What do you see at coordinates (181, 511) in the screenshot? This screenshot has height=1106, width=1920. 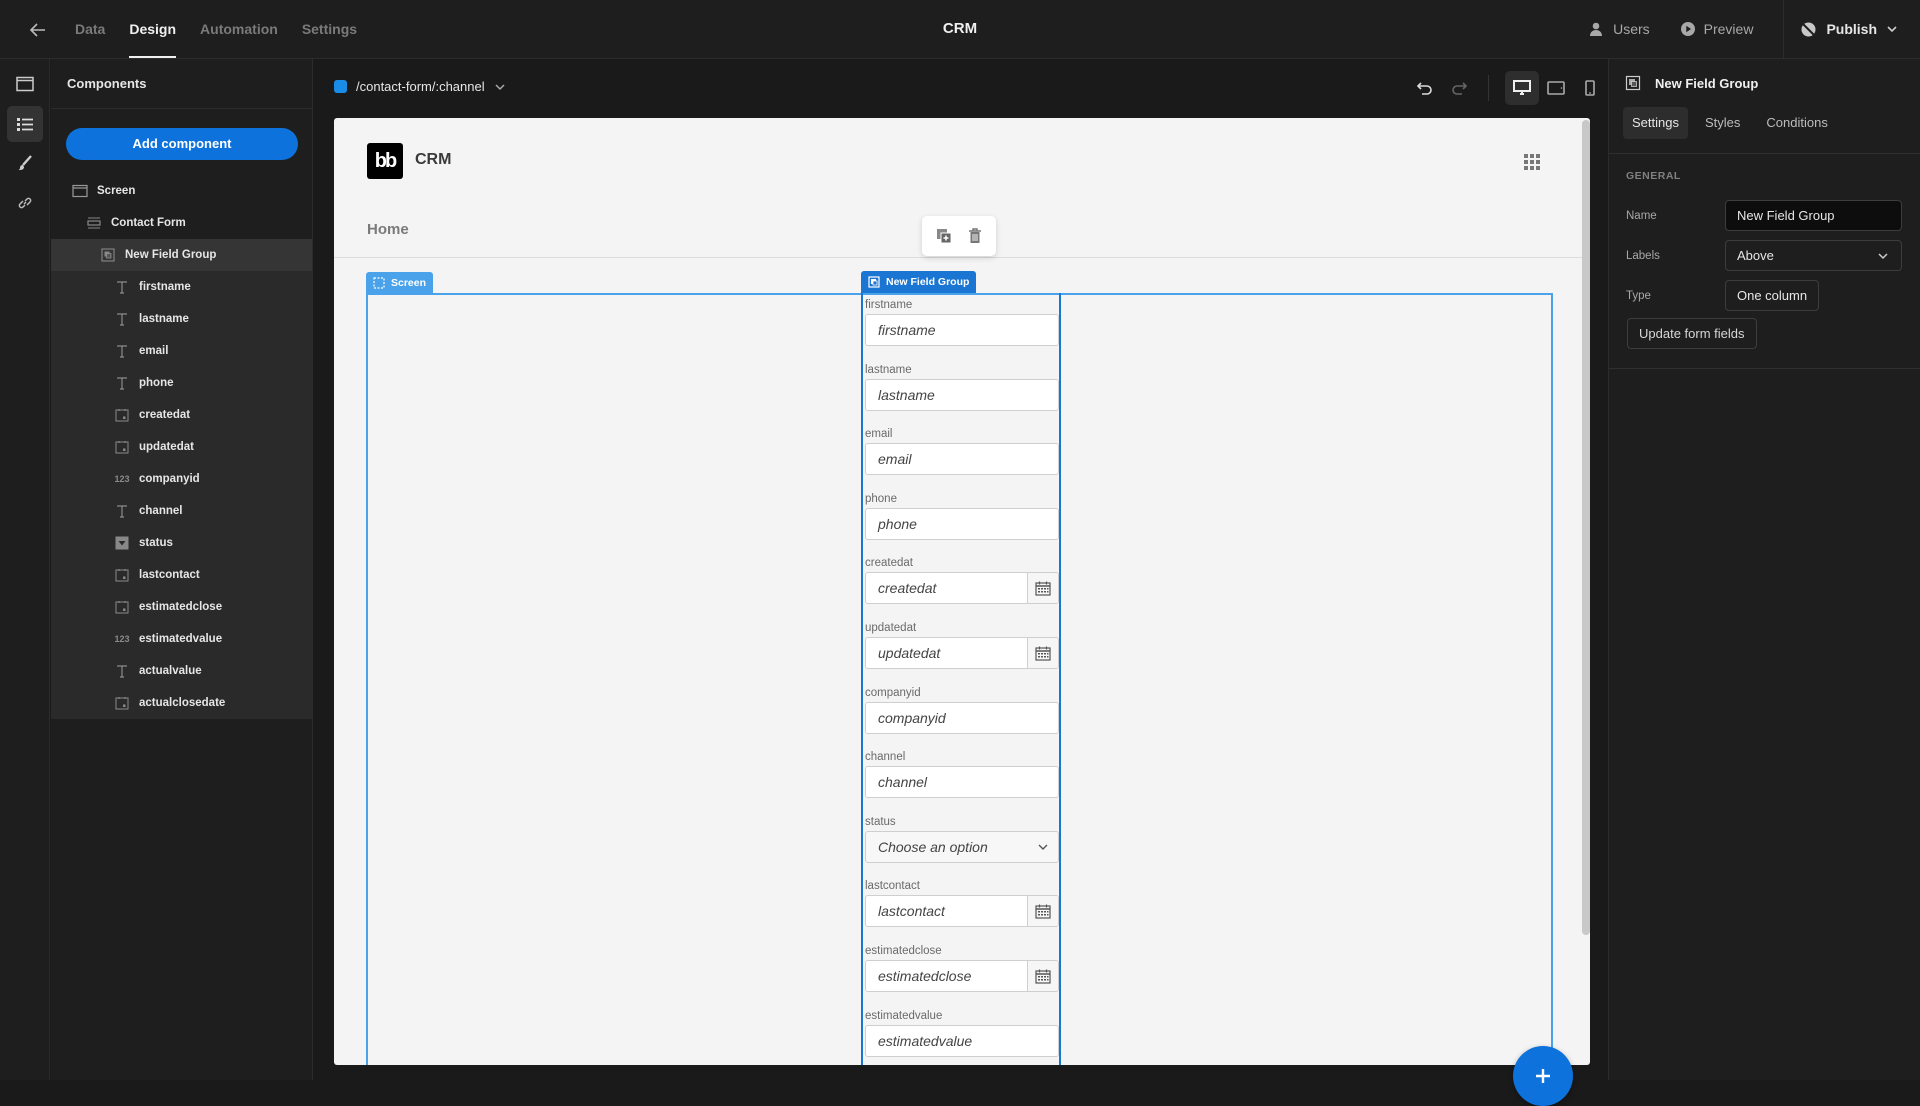 I see `tree-item-channel: channel` at bounding box center [181, 511].